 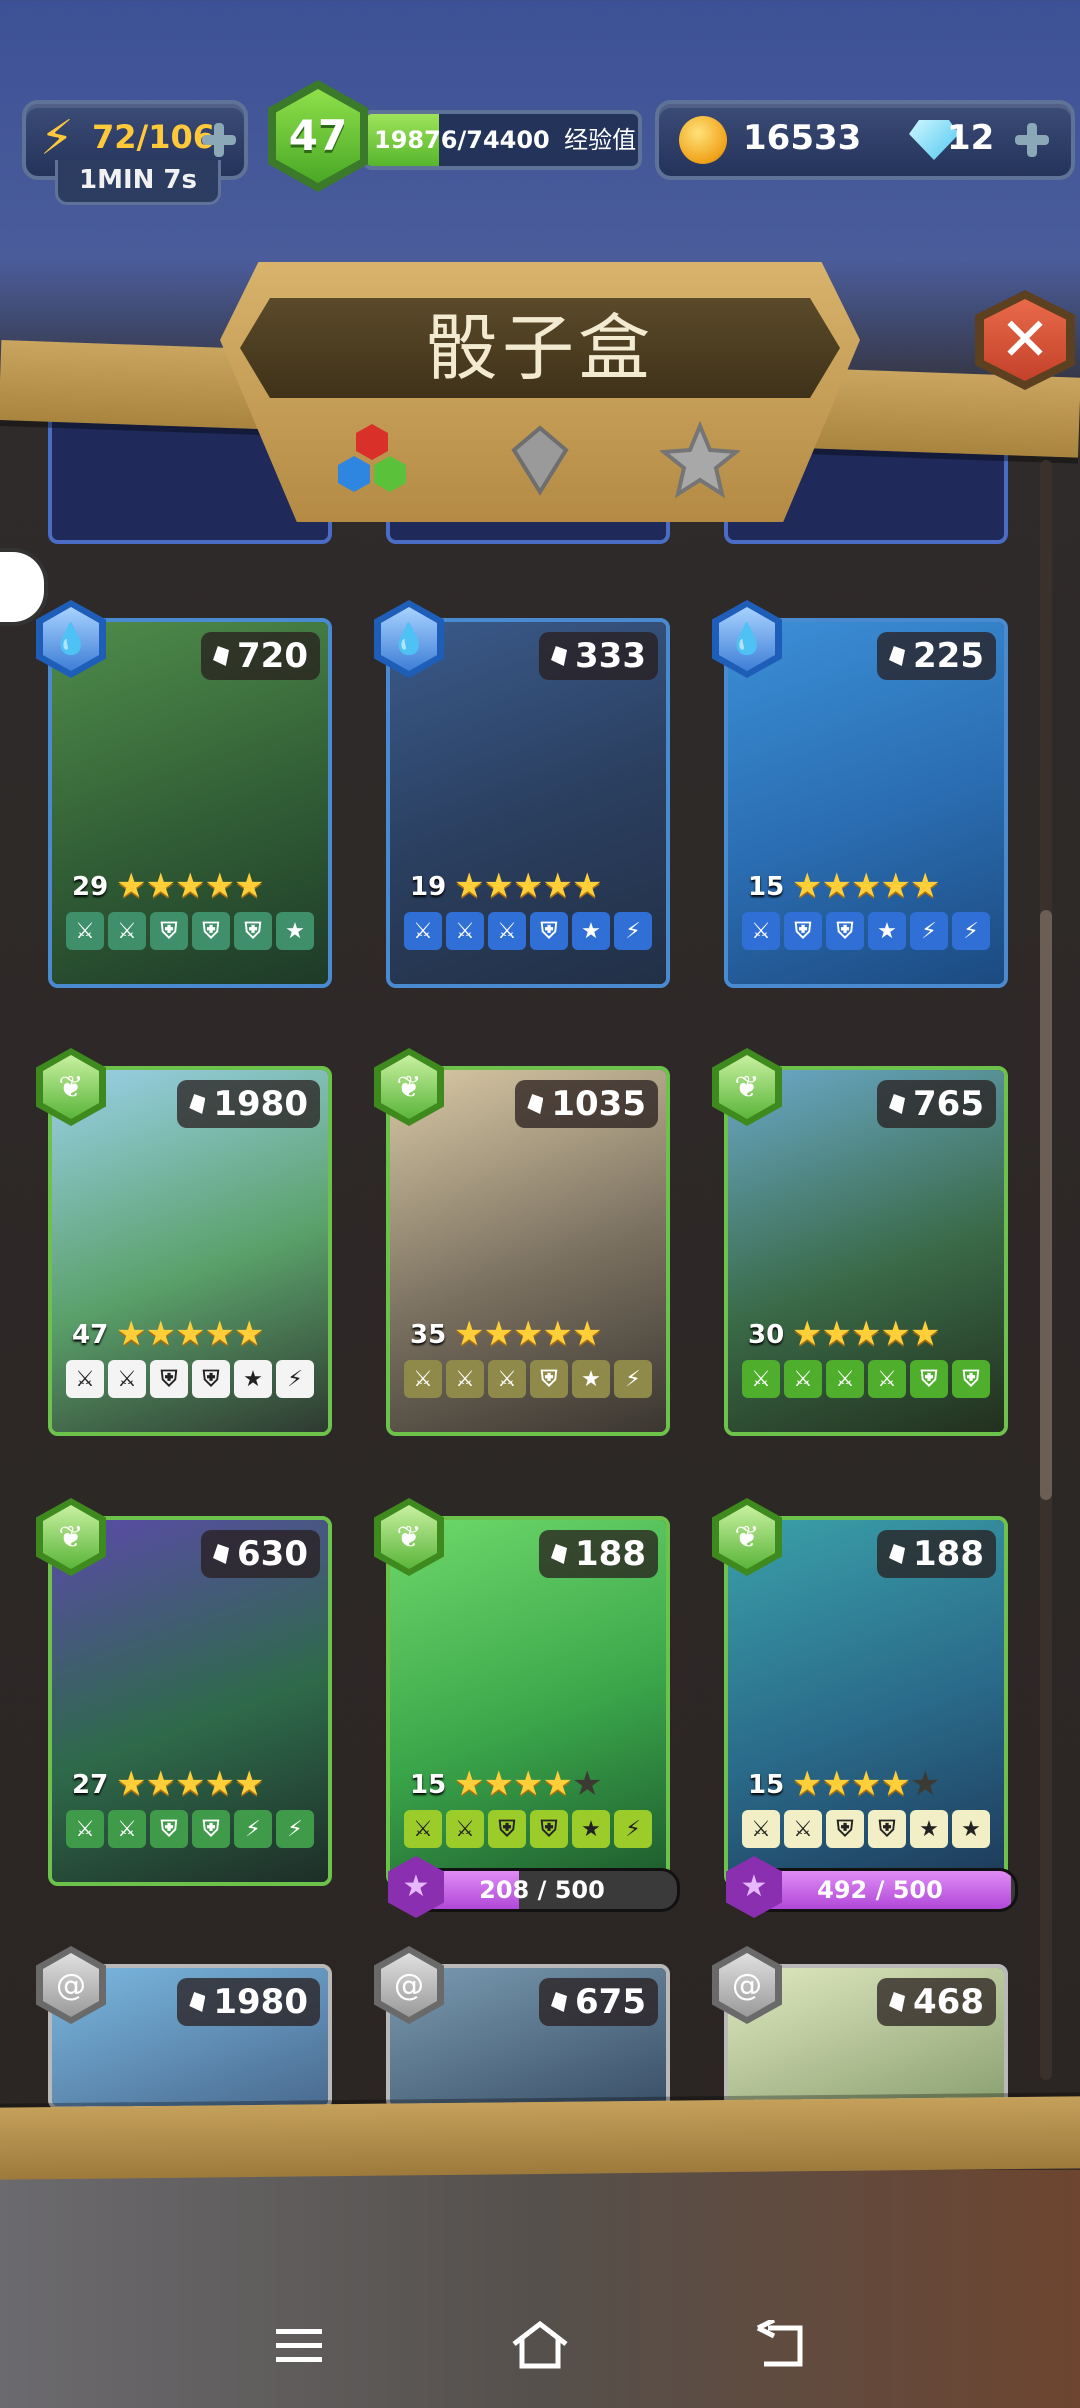 I want to click on add-energy-plus-icon, so click(x=219, y=140).